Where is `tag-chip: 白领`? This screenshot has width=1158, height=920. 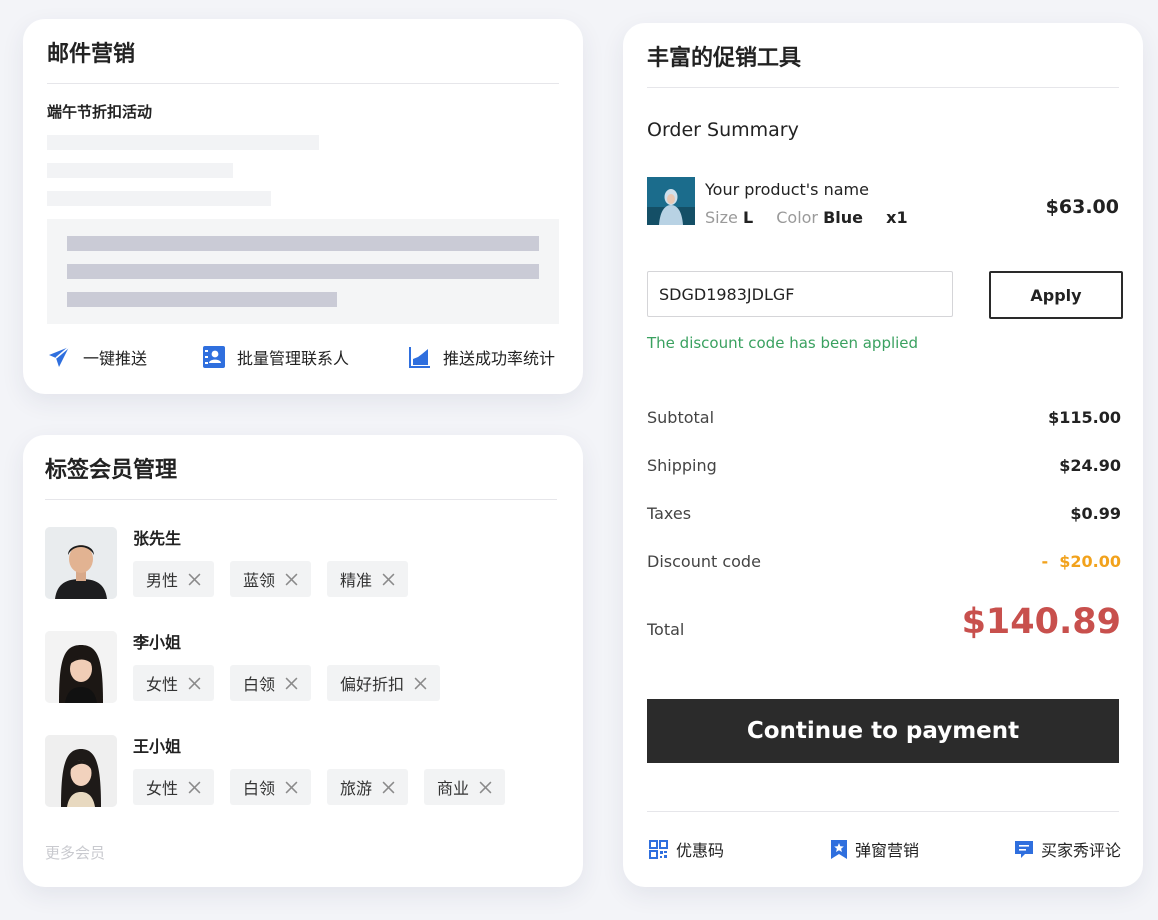 tag-chip: 白领 is located at coordinates (271, 683).